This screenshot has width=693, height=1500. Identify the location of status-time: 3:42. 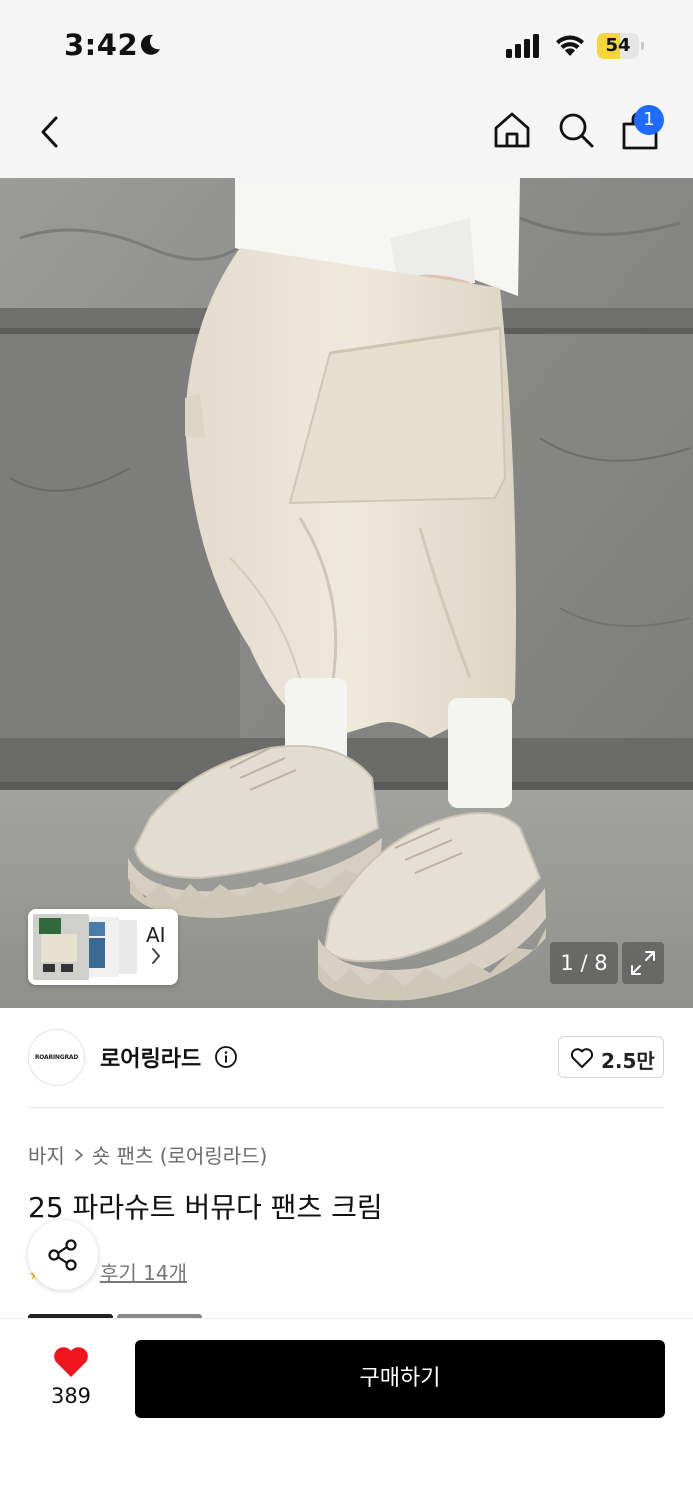
(101, 45).